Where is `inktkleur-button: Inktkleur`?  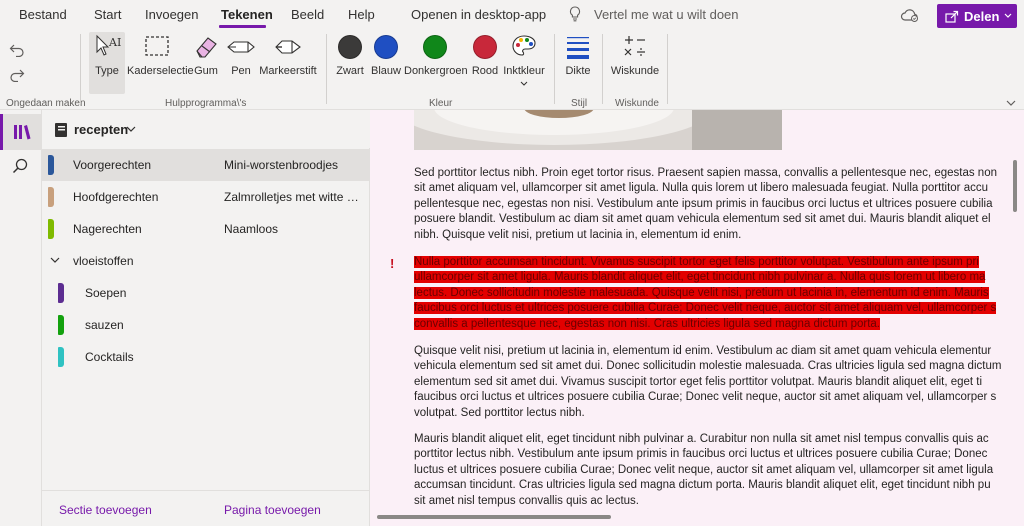
inktkleur-button: Inktkleur is located at coordinates (524, 63).